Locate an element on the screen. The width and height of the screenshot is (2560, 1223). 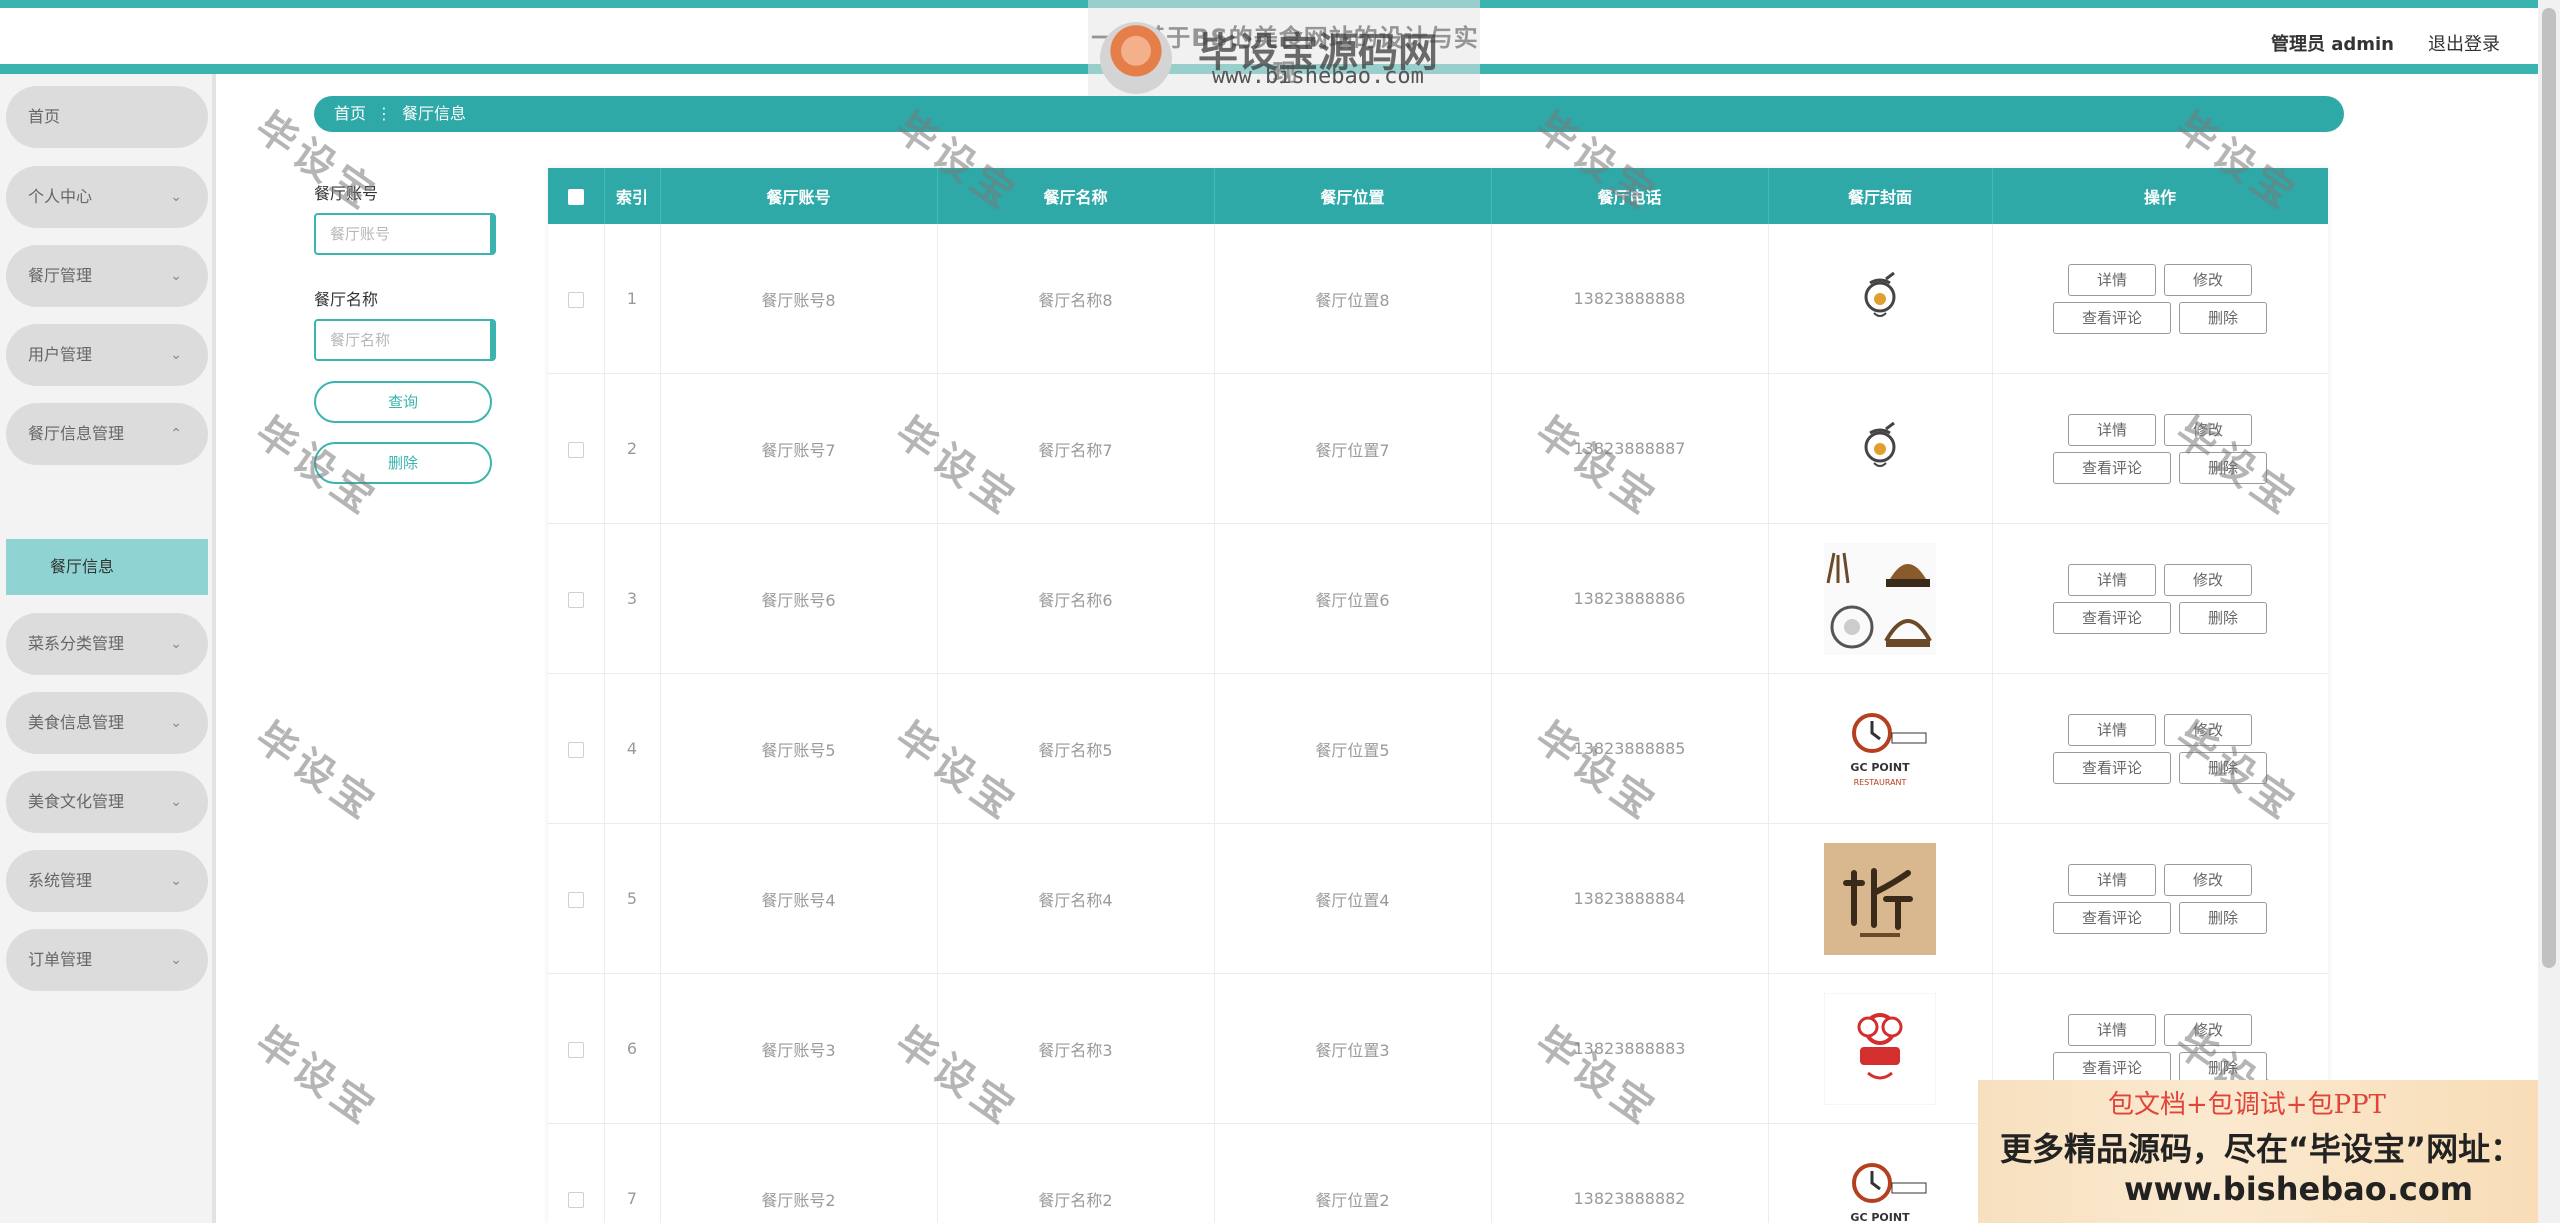
table-row: 2 餐厅账号7 餐厅名称7 餐厅位置7 13823888887 详情 修改 查看评论 删除 is located at coordinates (1438, 448).